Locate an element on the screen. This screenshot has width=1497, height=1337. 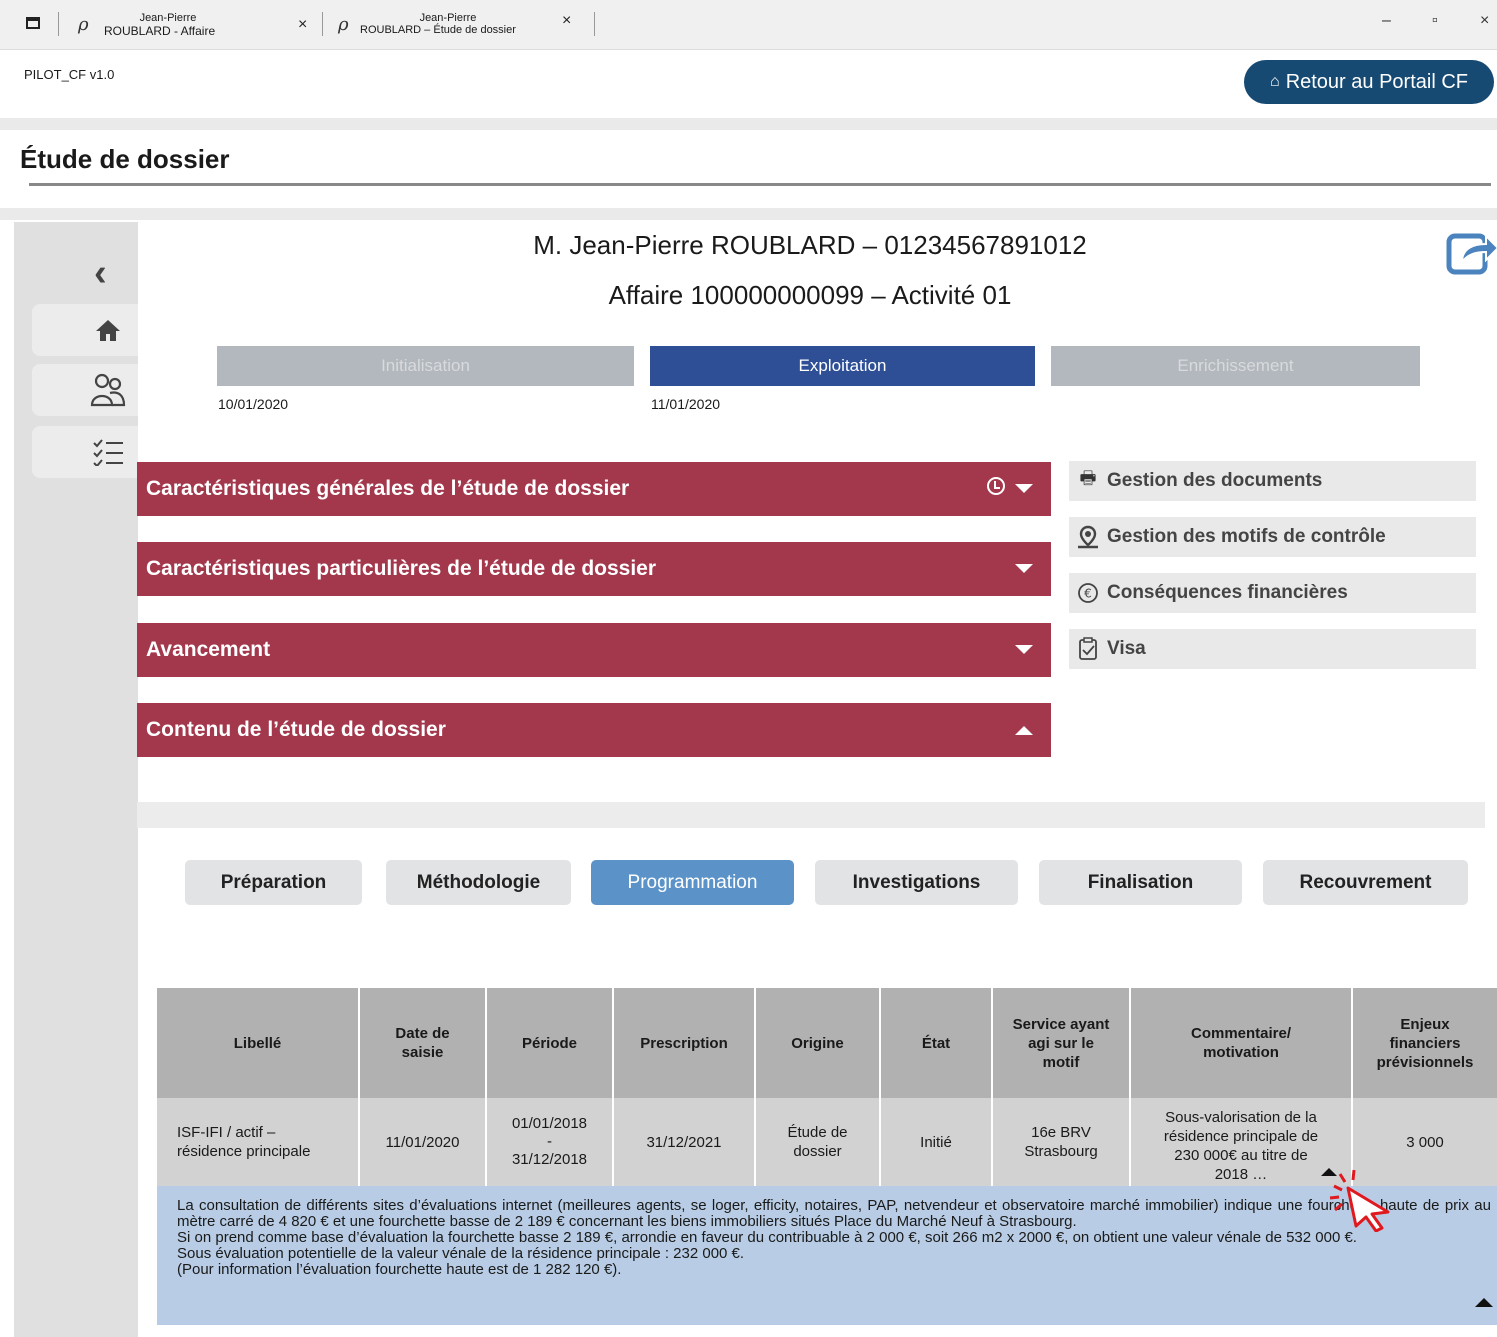
tab-title-line2: ROUBLARD – Étude de dossier is located at coordinates (438, 30).